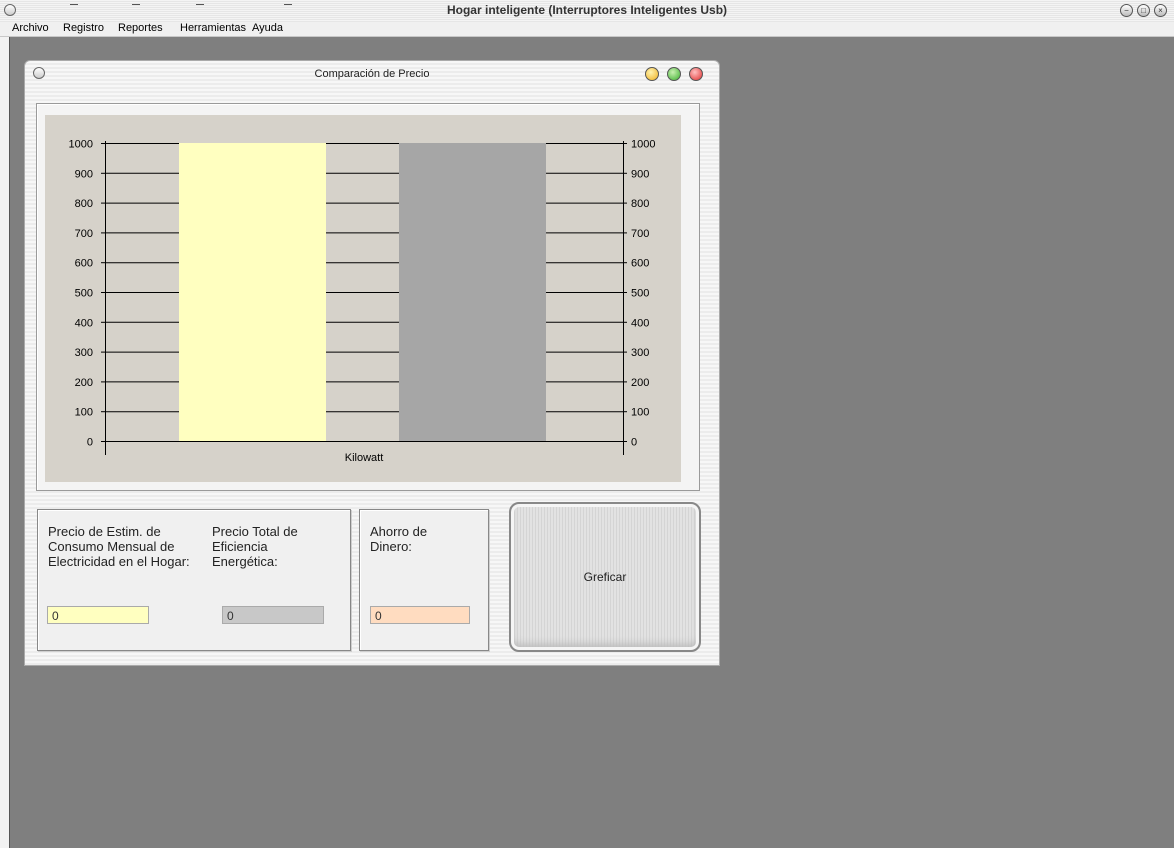 This screenshot has height=848, width=1174. Describe the element at coordinates (640, 174) in the screenshot. I see `y-tick-label-right: 900` at that location.